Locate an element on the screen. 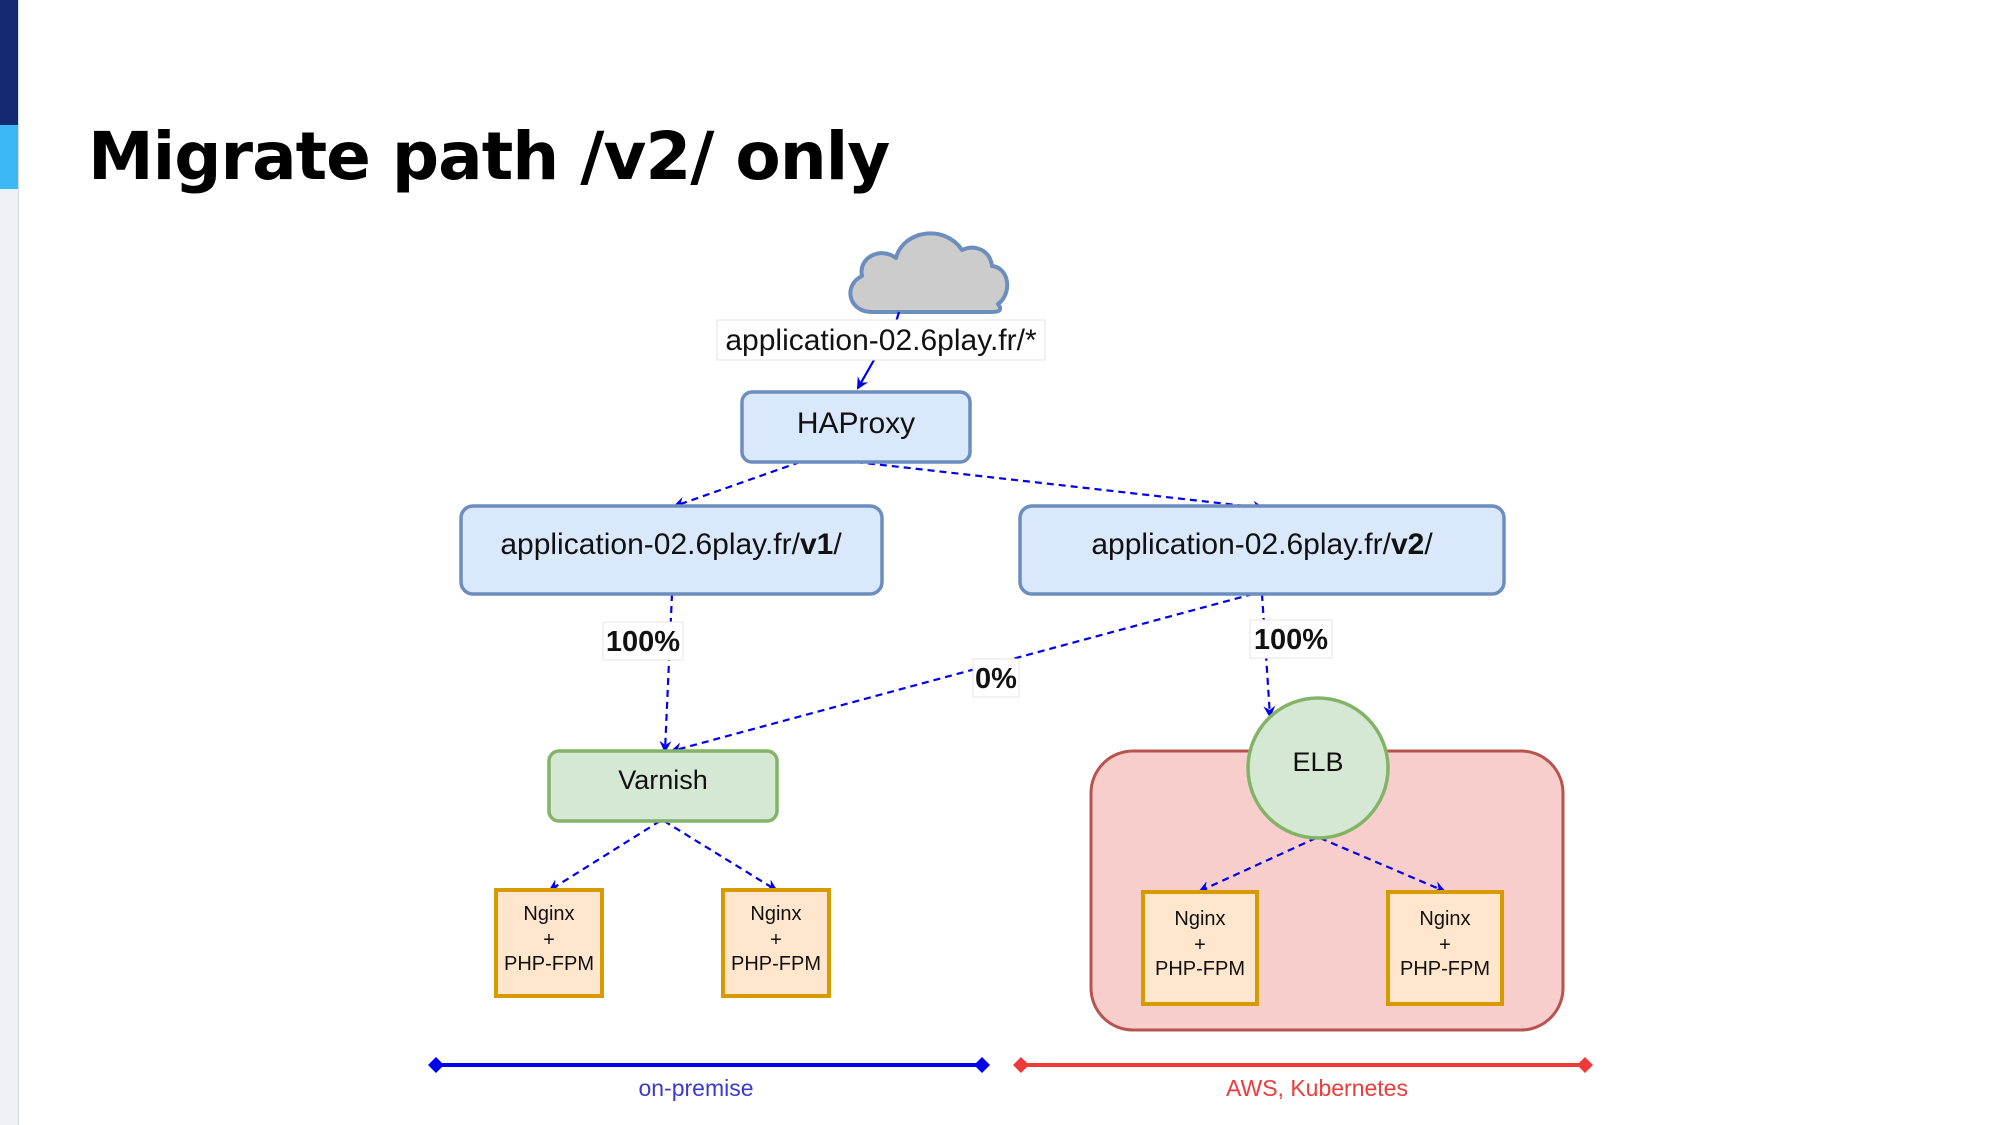  svg-text: application-02.6play.fr/v2/ is located at coordinates (1262, 544).